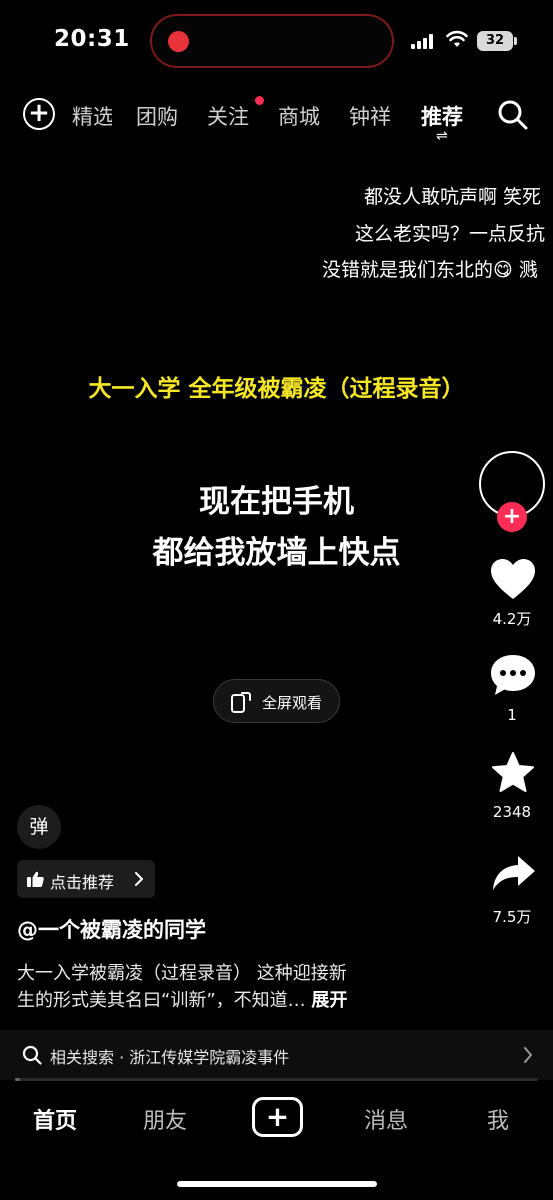  What do you see at coordinates (430, 270) in the screenshot?
I see `danmaku-comment: 没错就是我们东北的😋 溅` at bounding box center [430, 270].